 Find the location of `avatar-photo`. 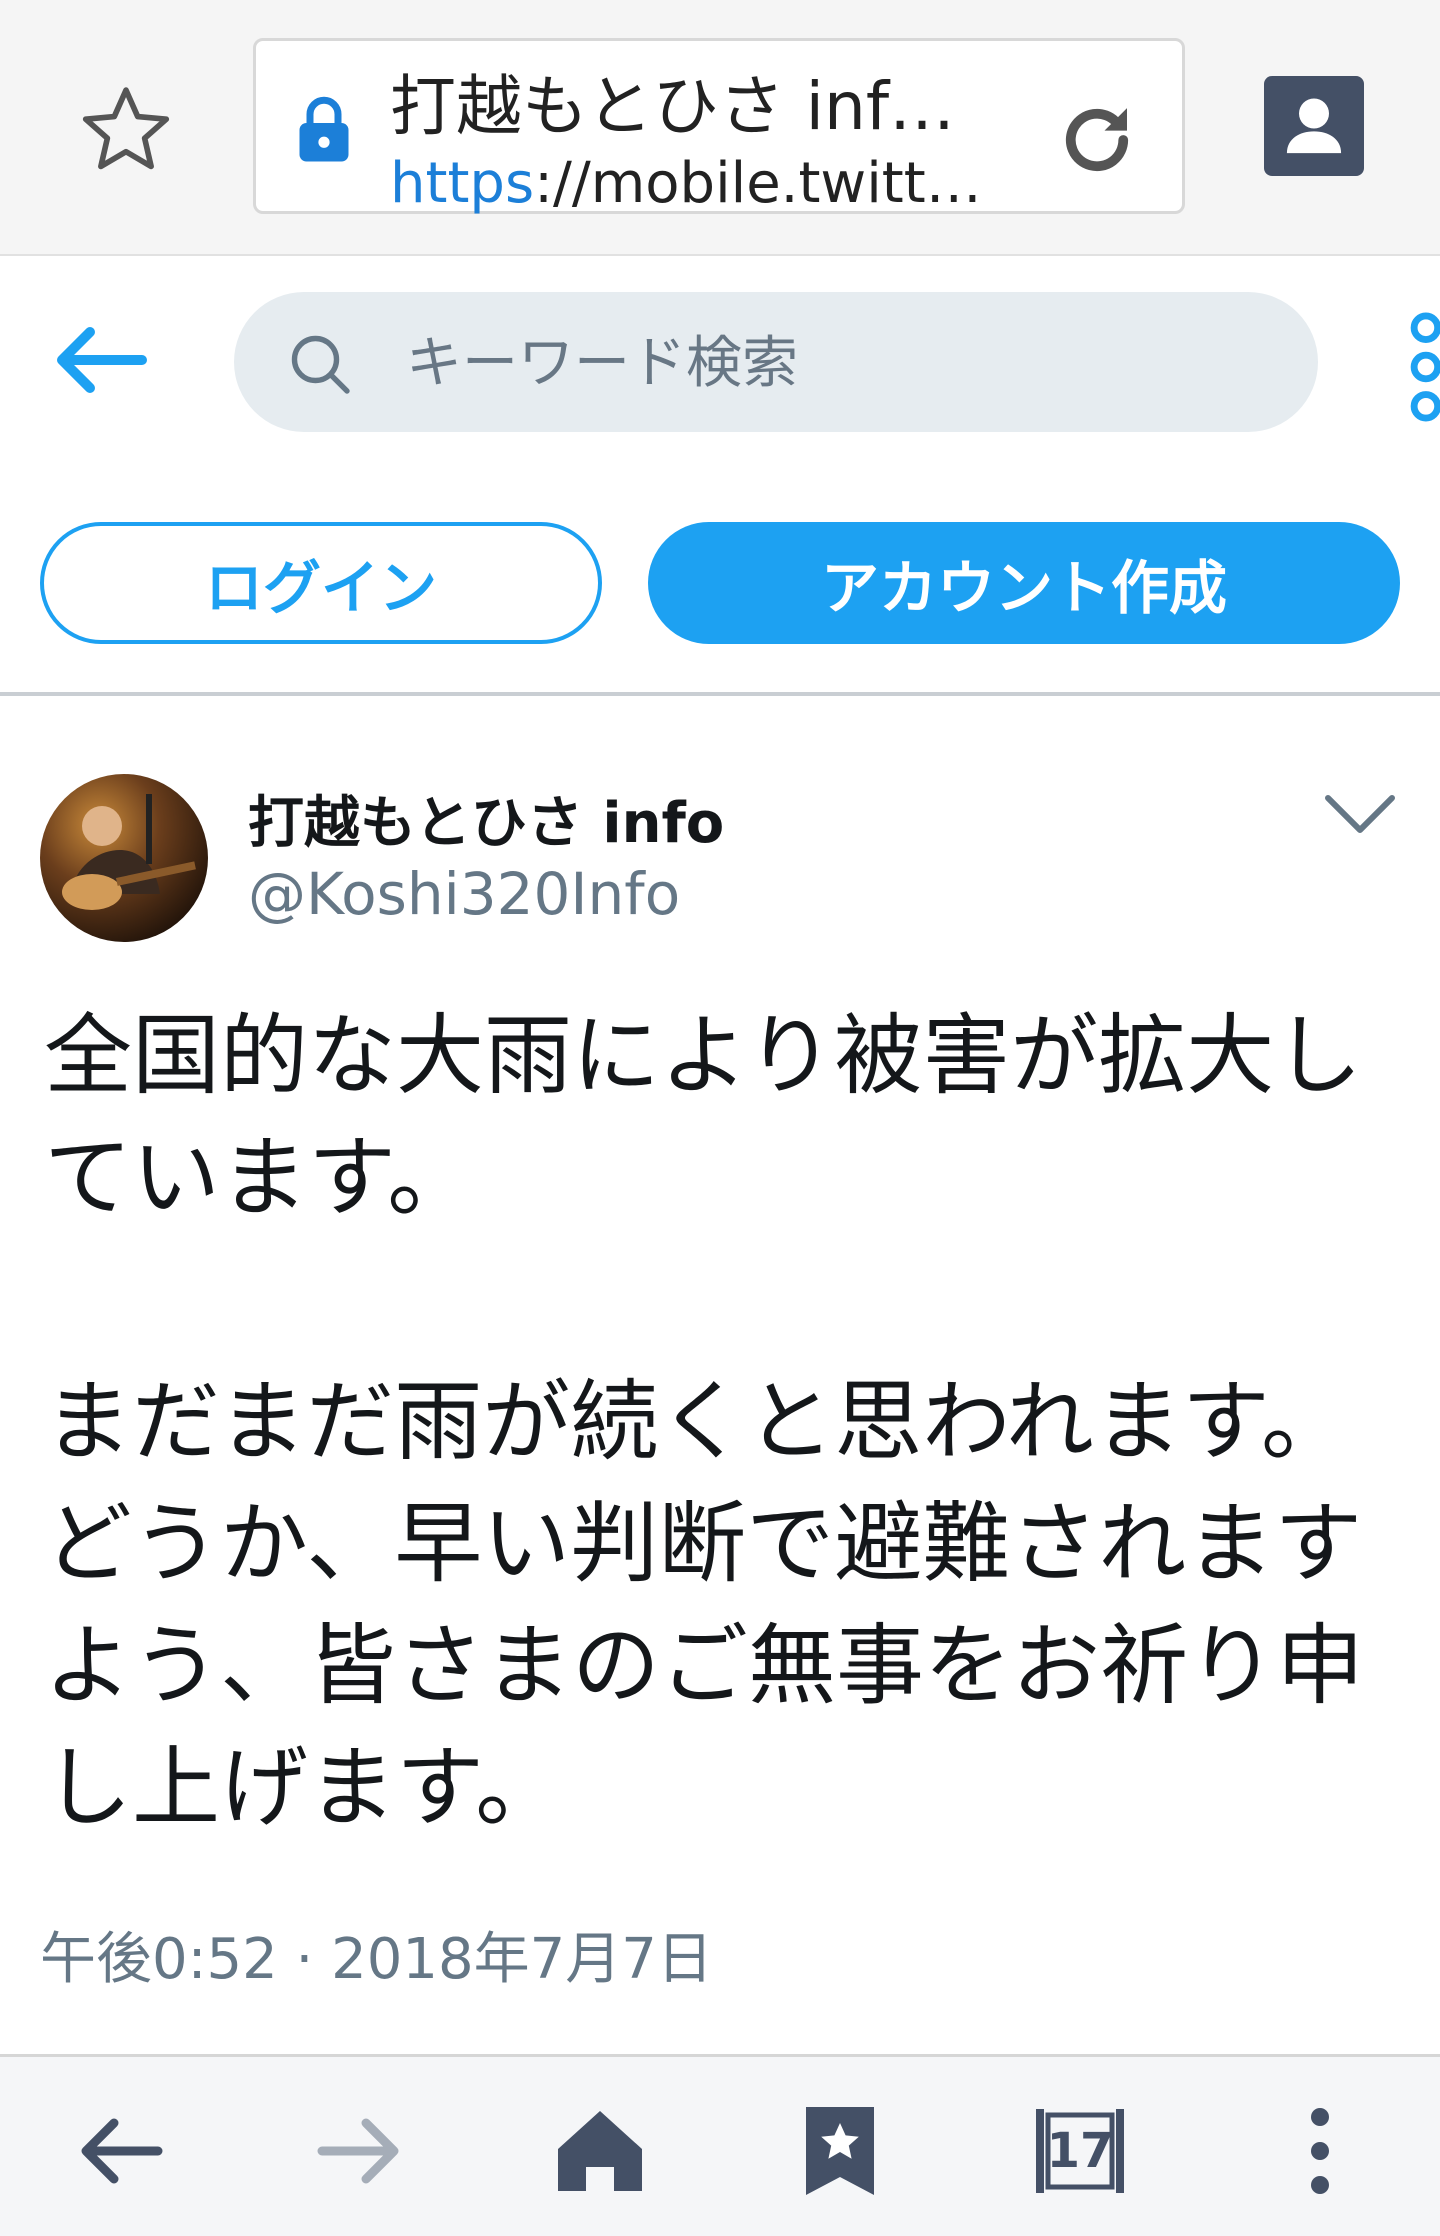

avatar-photo is located at coordinates (124, 858).